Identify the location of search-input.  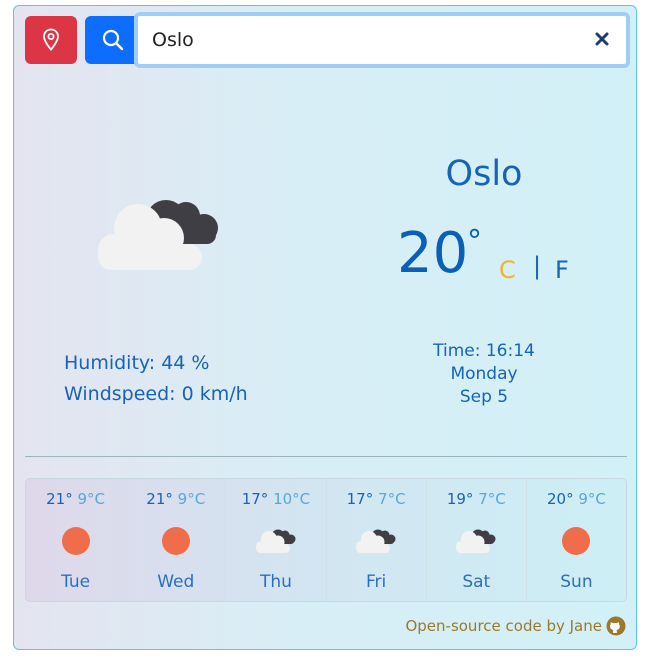
(363, 40).